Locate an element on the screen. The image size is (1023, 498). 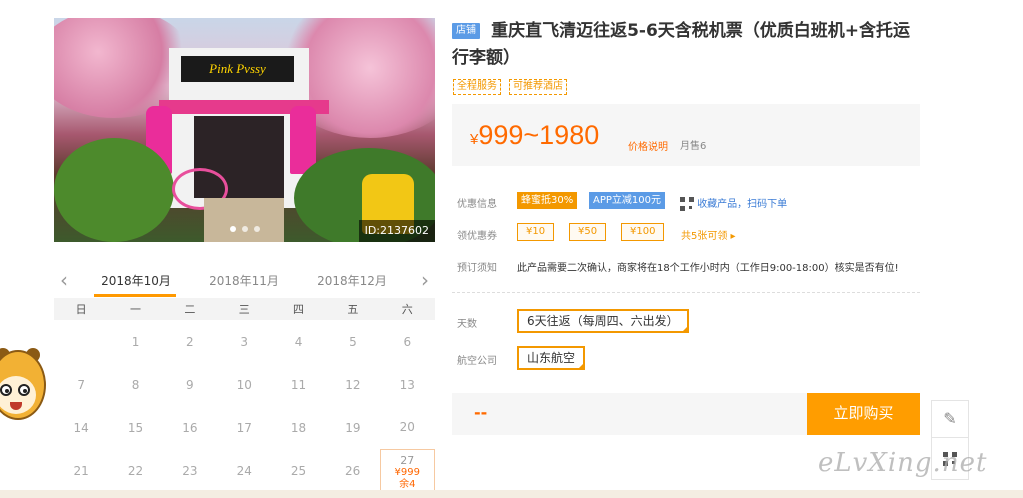
monthly-sales: 月售6 is located at coordinates (693, 146).